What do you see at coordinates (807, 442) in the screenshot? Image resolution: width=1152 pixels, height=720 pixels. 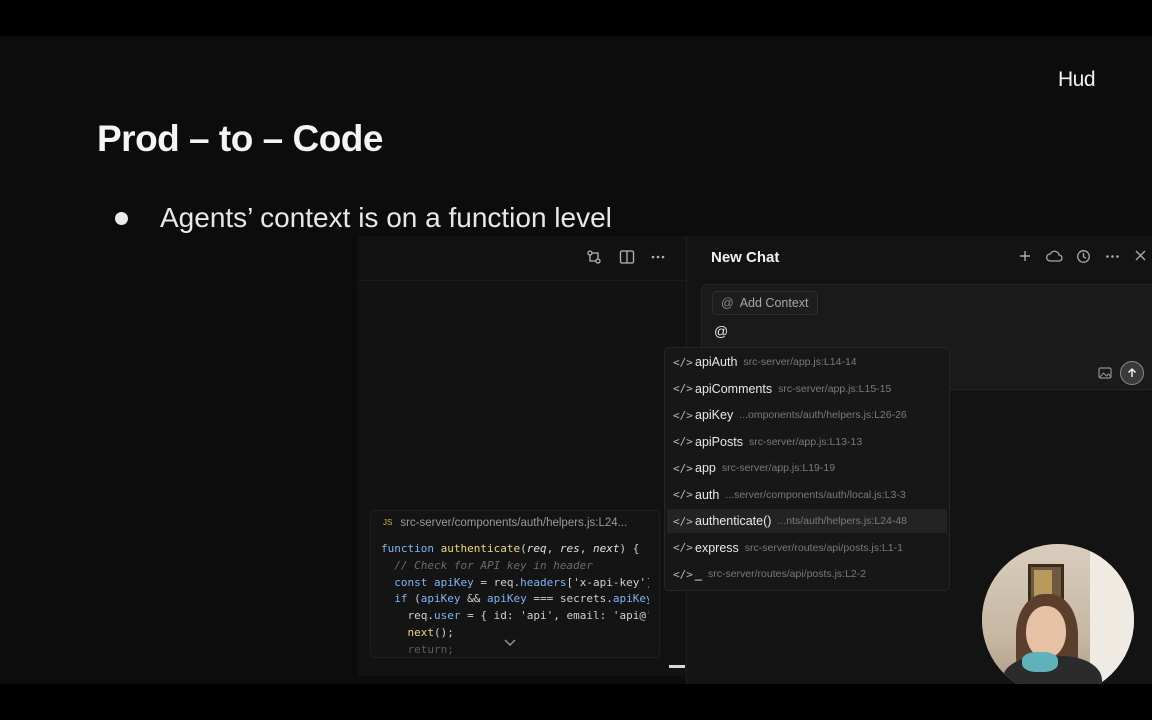 I see `mention-item: </> apiPosts src-server/app.js:L13-13` at bounding box center [807, 442].